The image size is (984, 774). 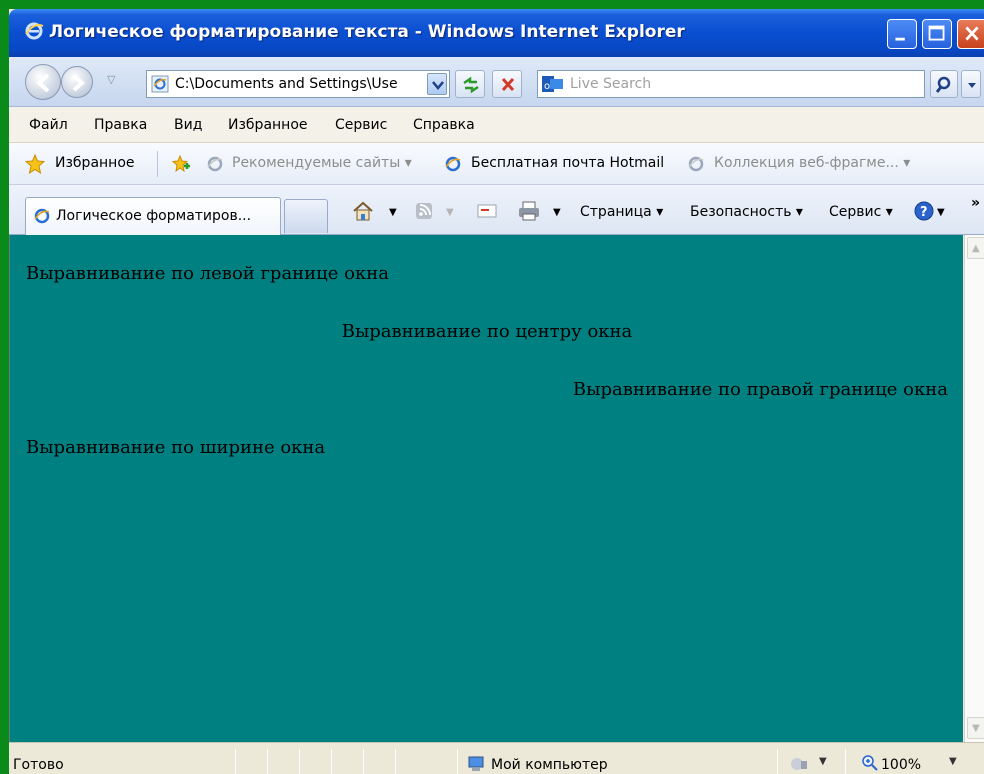 I want to click on ie-logo-icon, so click(x=34, y=31).